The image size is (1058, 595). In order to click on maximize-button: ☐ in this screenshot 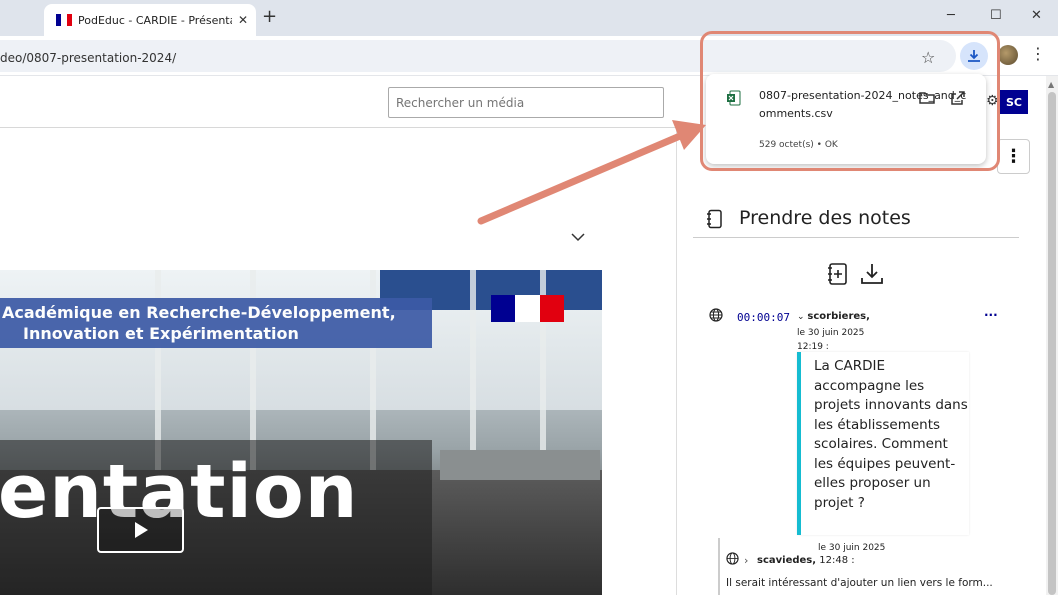, I will do `click(996, 15)`.